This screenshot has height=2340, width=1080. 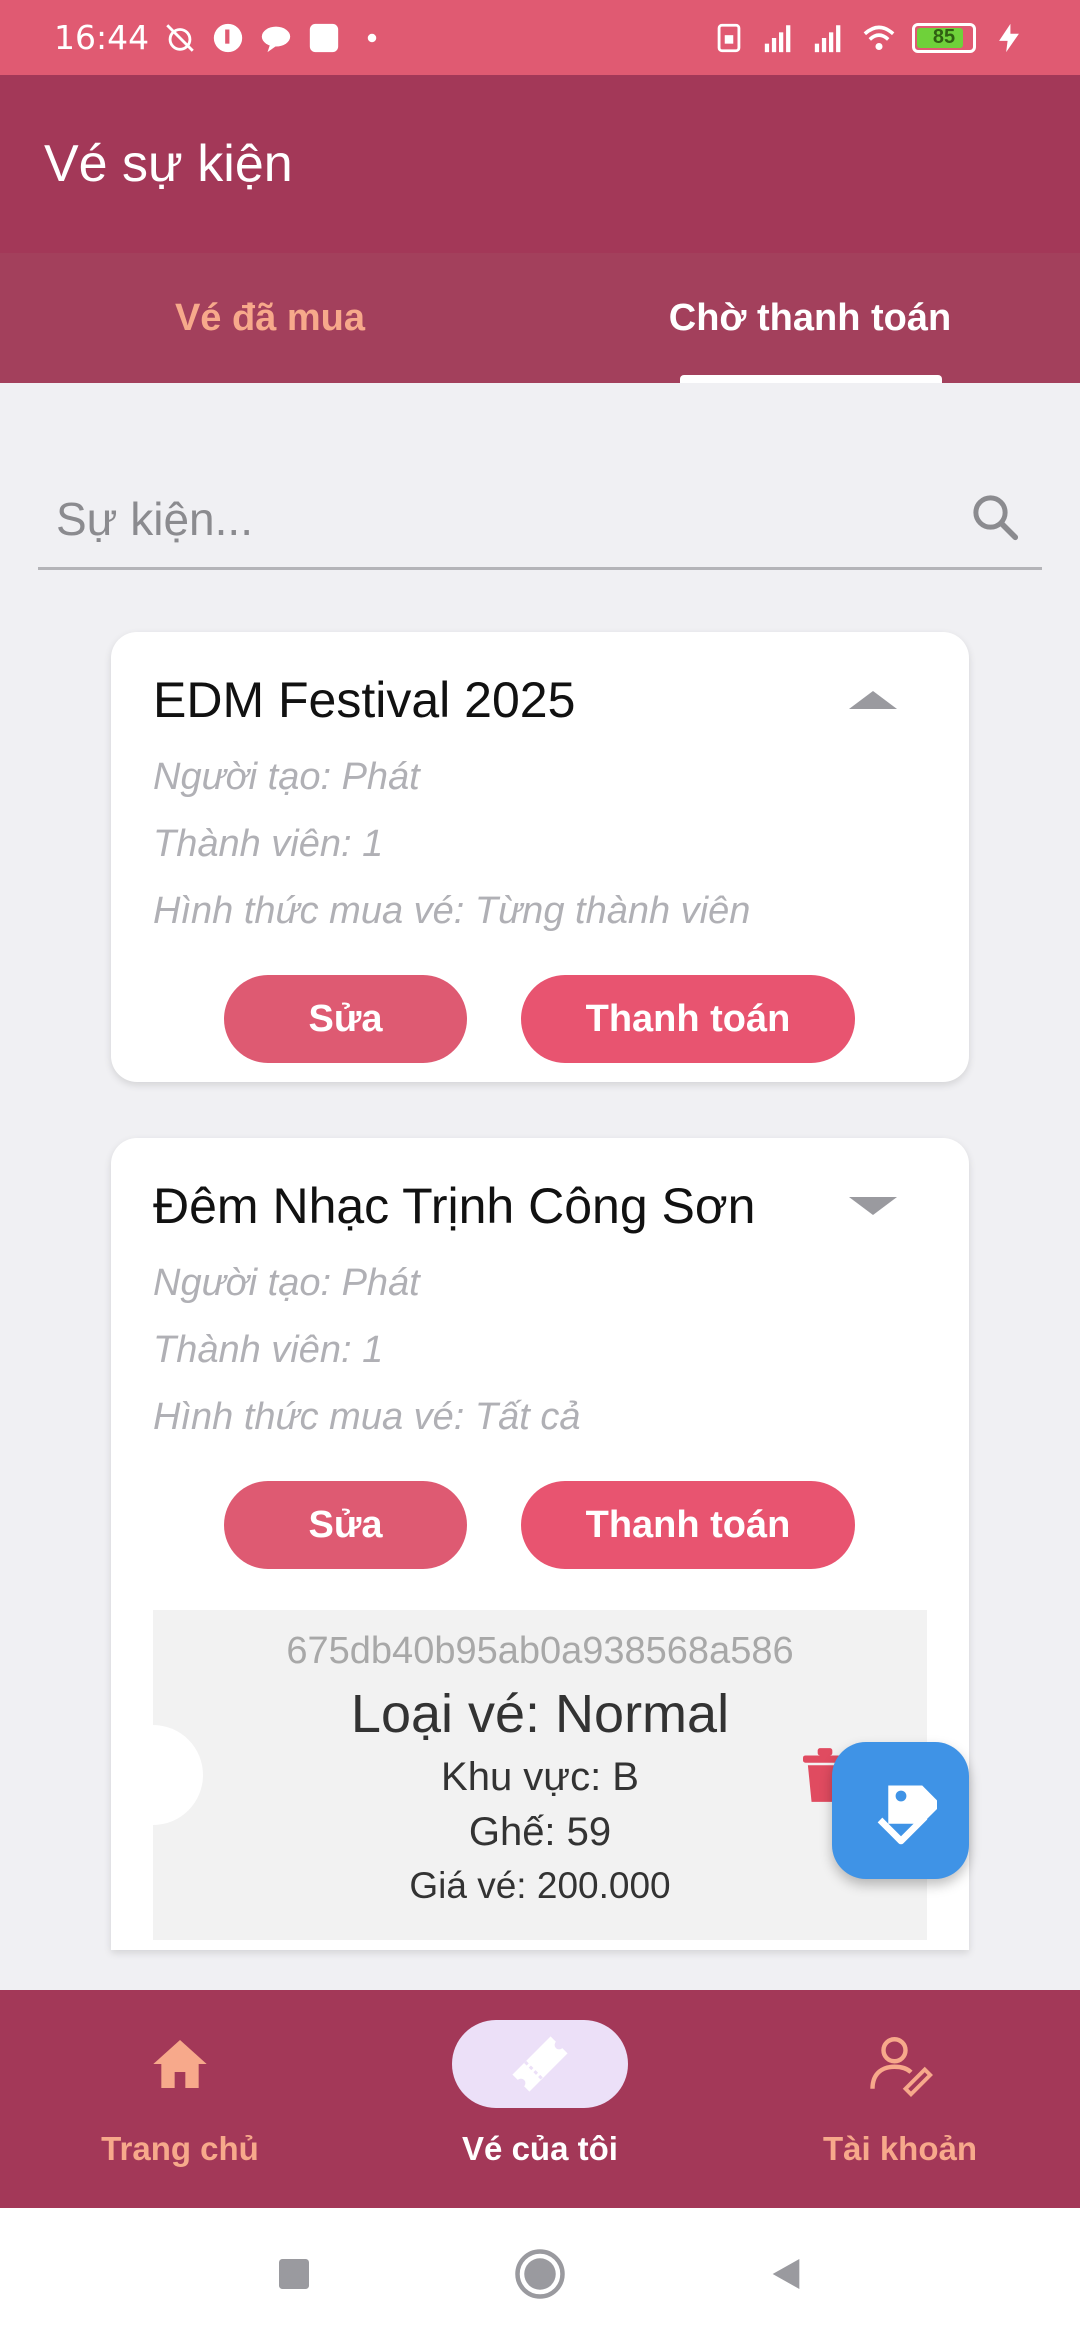 What do you see at coordinates (180, 2099) in the screenshot?
I see `nav-item-home: Trang chủ` at bounding box center [180, 2099].